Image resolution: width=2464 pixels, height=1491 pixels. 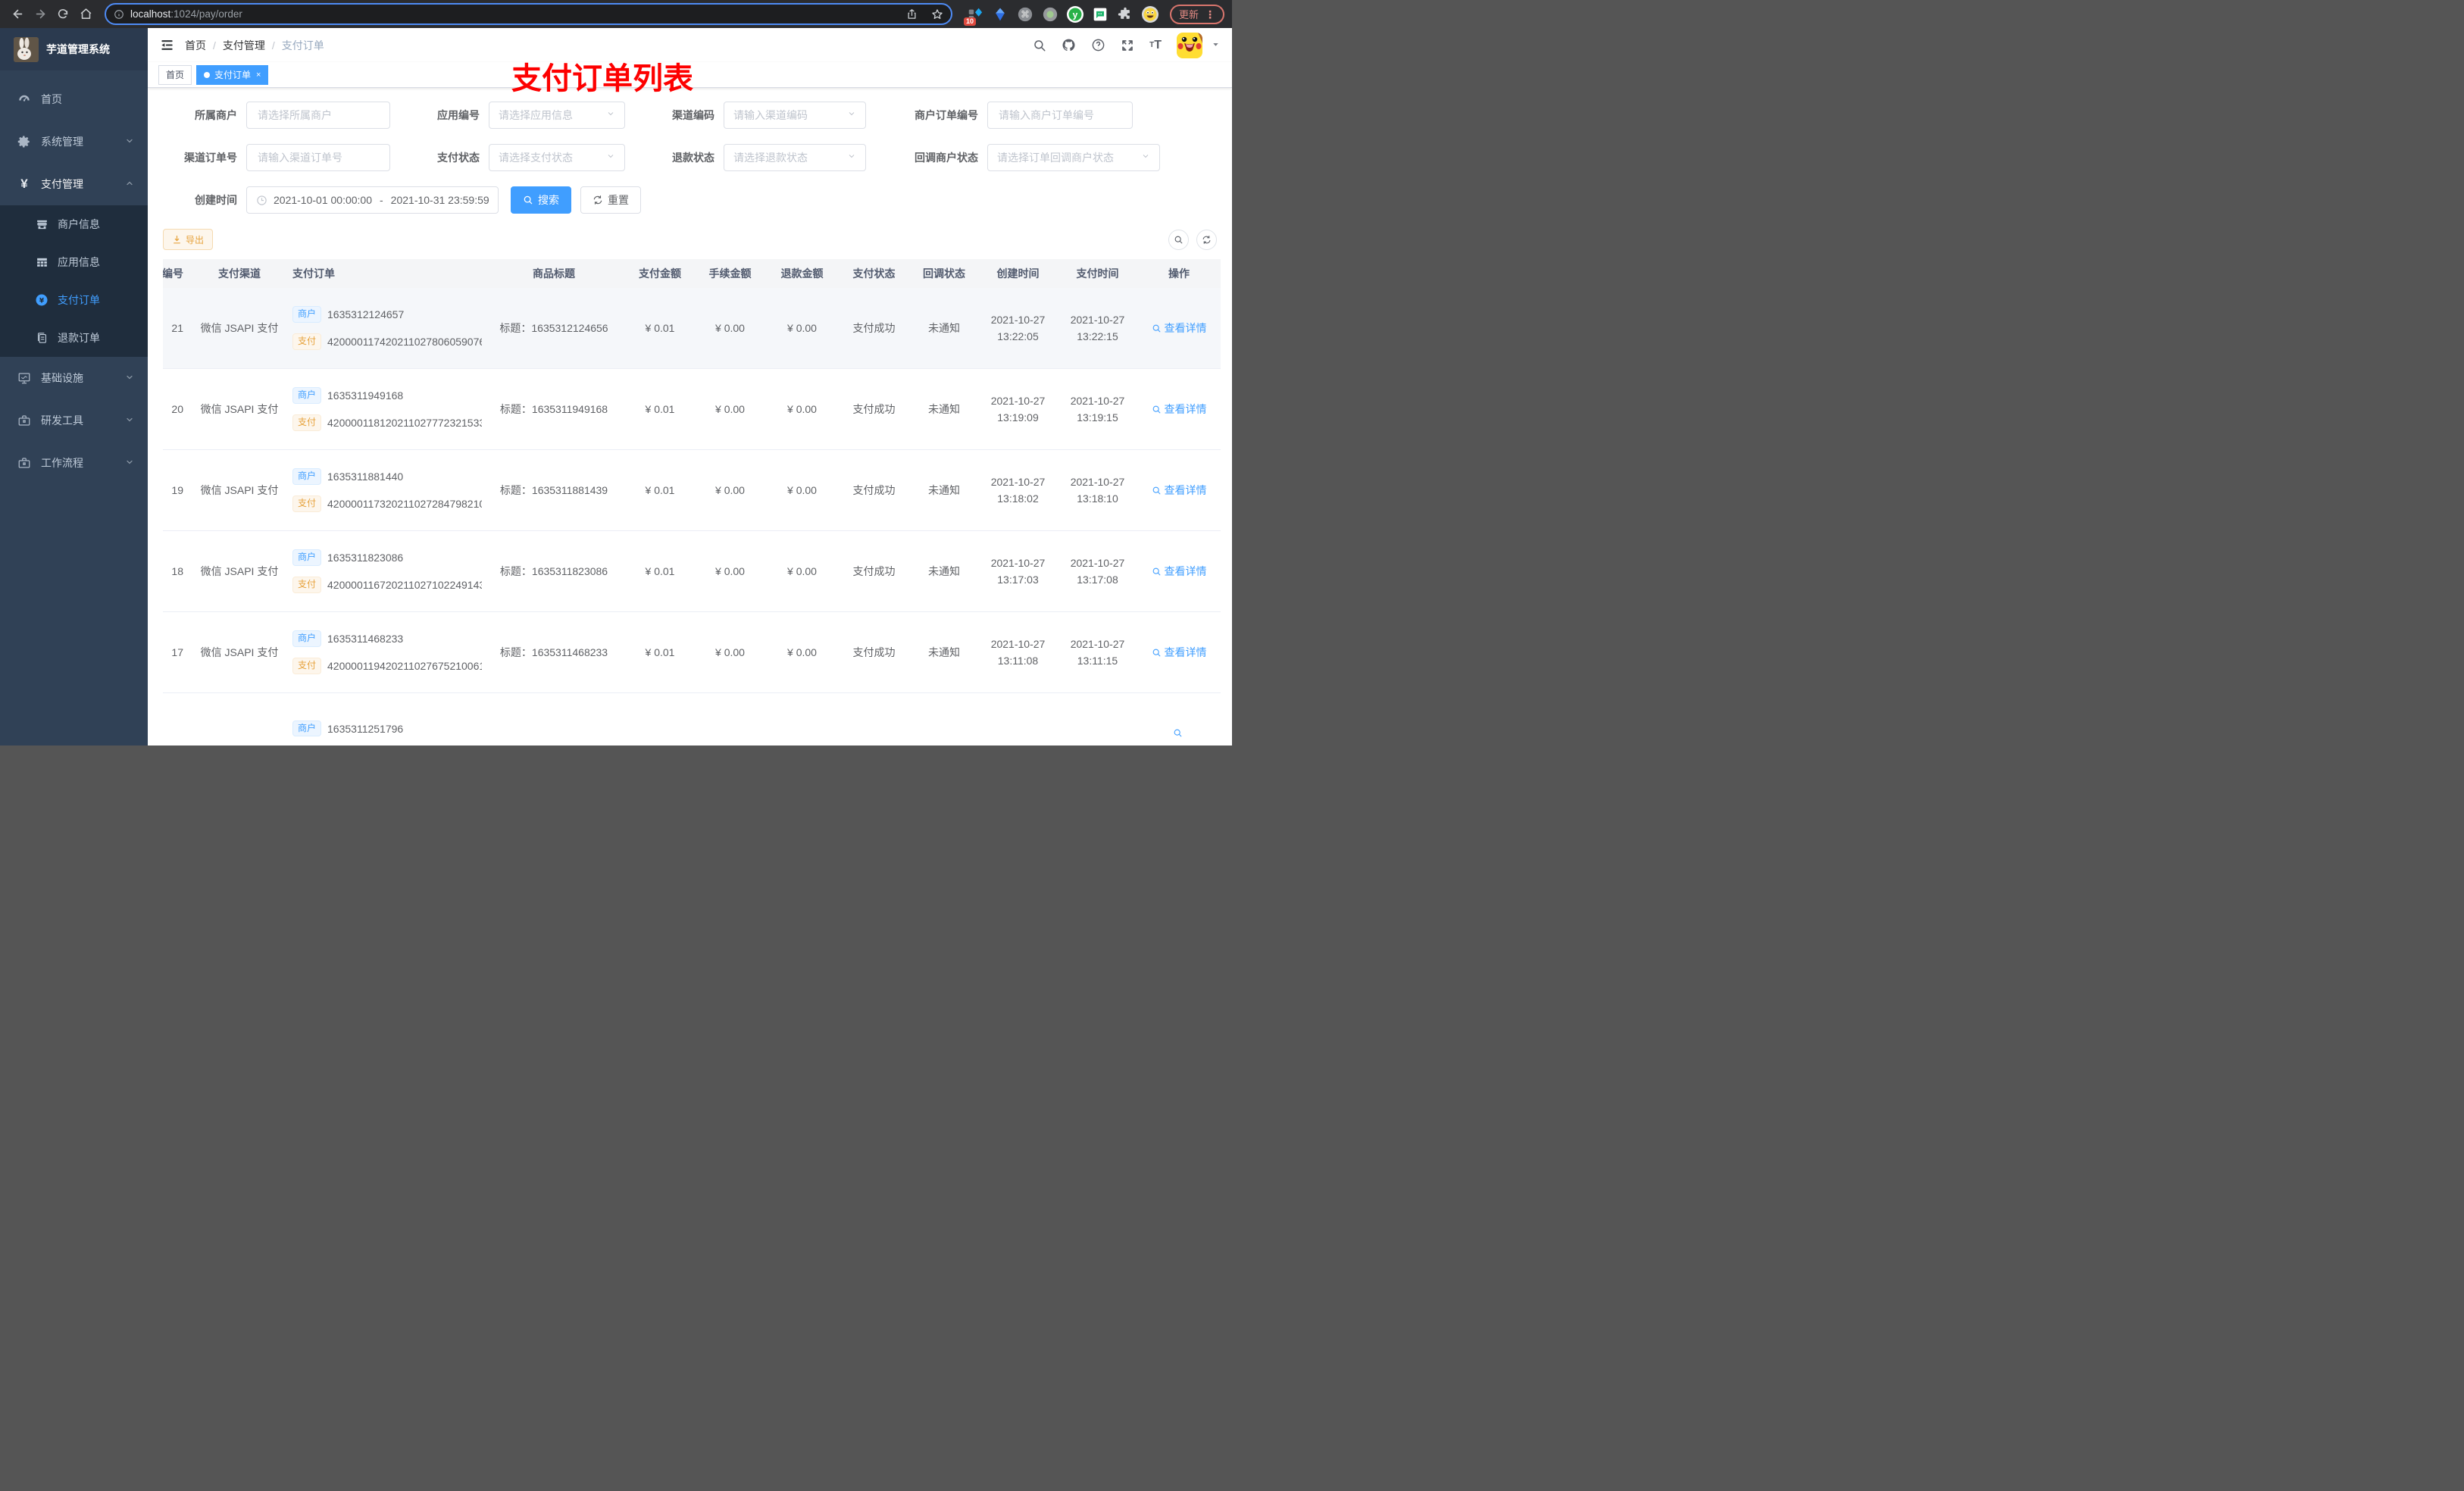 What do you see at coordinates (188, 239) in the screenshot?
I see `export-button: 导出` at bounding box center [188, 239].